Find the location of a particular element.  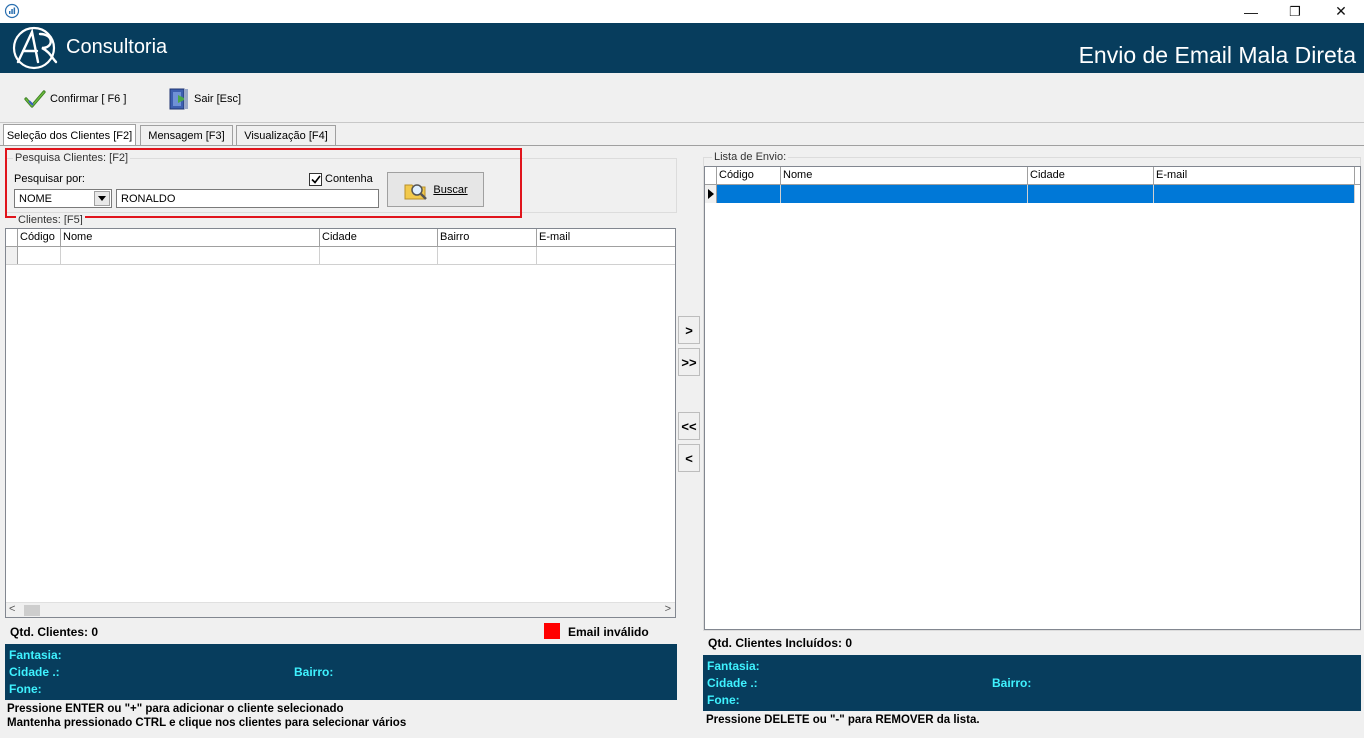

highlight-box is located at coordinates (263, 183).